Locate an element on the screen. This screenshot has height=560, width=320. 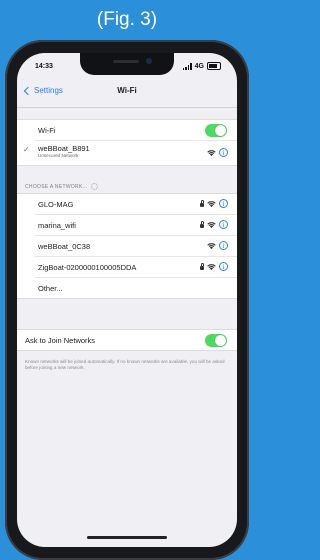
ask-join-toggle is located at coordinates (216, 340).